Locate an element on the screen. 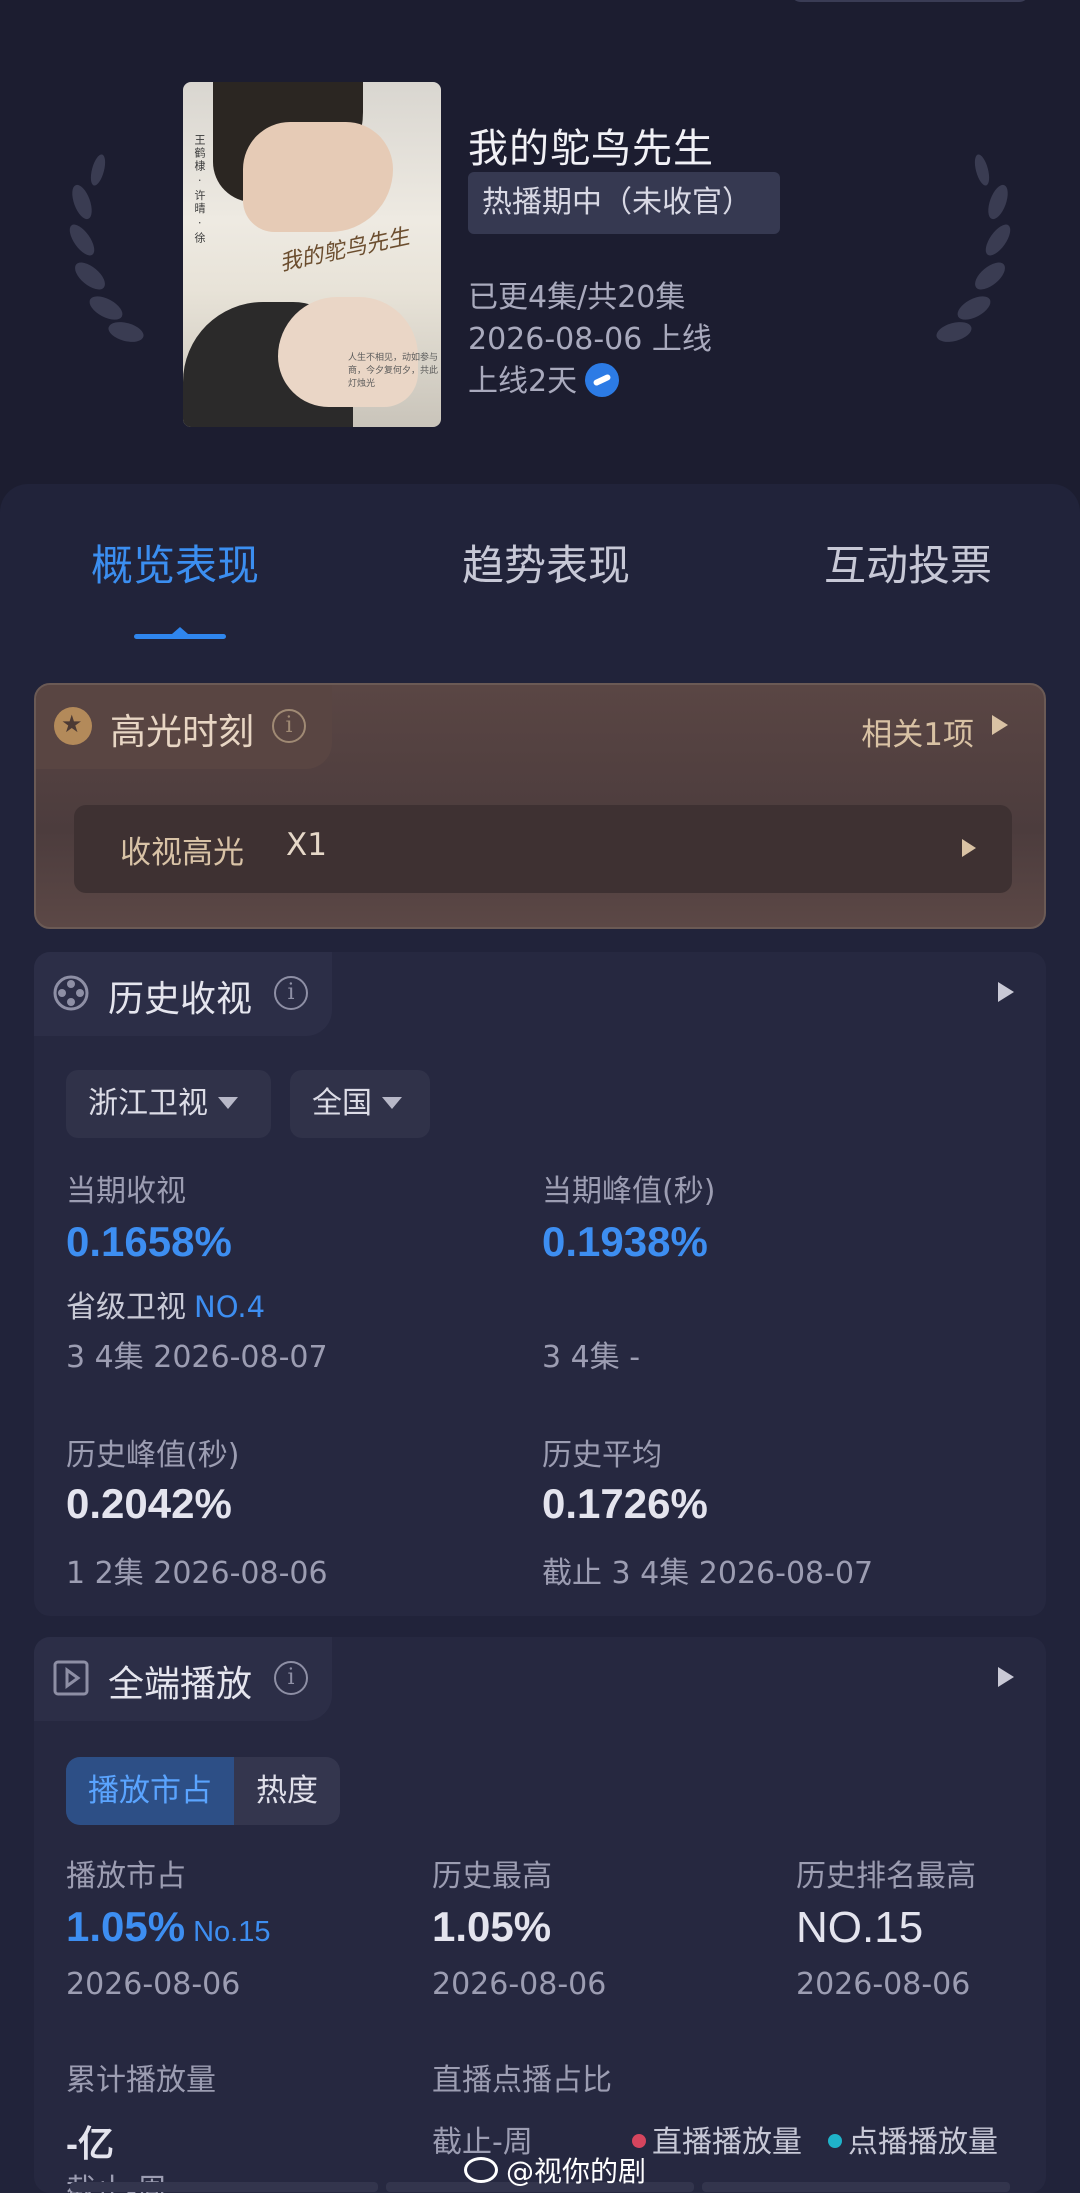 The width and height of the screenshot is (1080, 2193). current-rank-value: NO.4 is located at coordinates (230, 1307).